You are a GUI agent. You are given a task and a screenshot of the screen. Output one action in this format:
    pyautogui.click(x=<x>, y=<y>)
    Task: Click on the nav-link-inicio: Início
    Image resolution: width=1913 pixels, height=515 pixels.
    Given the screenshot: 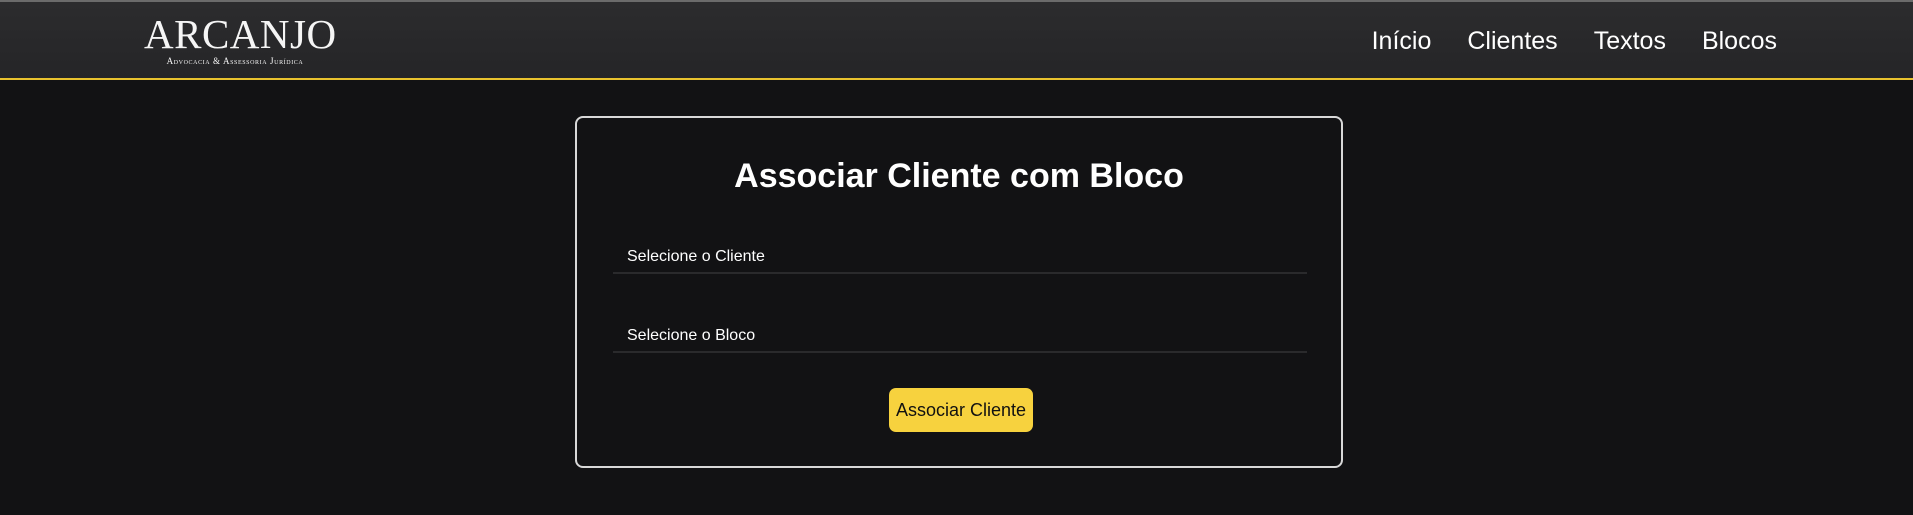 What is the action you would take?
    pyautogui.click(x=1402, y=41)
    